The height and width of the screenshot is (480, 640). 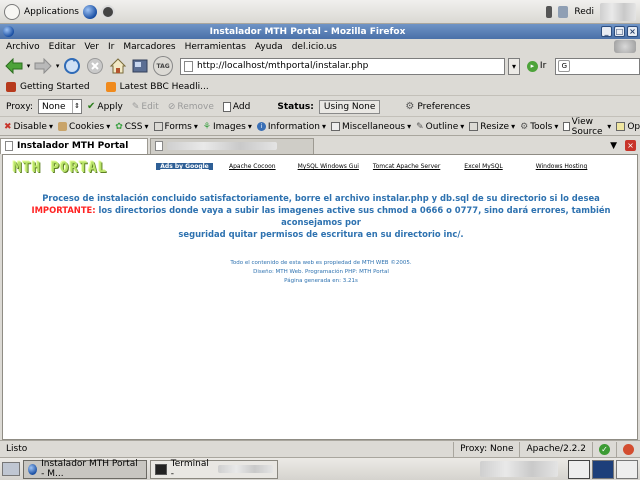 I want to click on go-label: Ir, so click(x=543, y=66).